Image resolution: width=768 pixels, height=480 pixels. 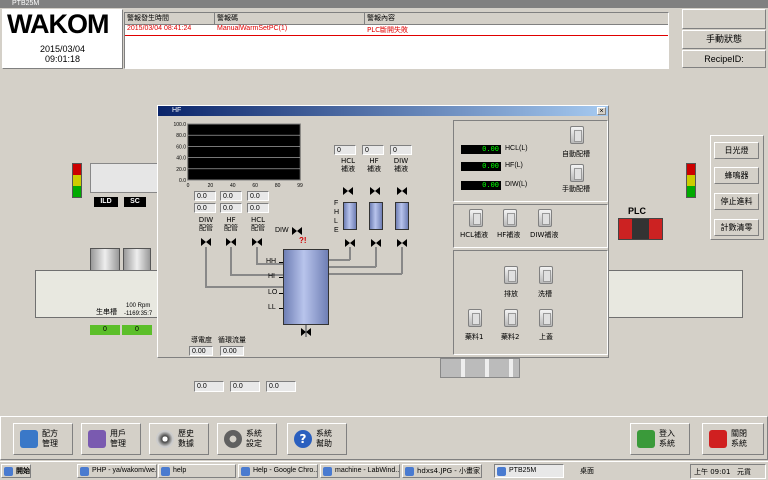 What do you see at coordinates (402, 243) in the screenshot?
I see `diw-dose-bottom-valve` at bounding box center [402, 243].